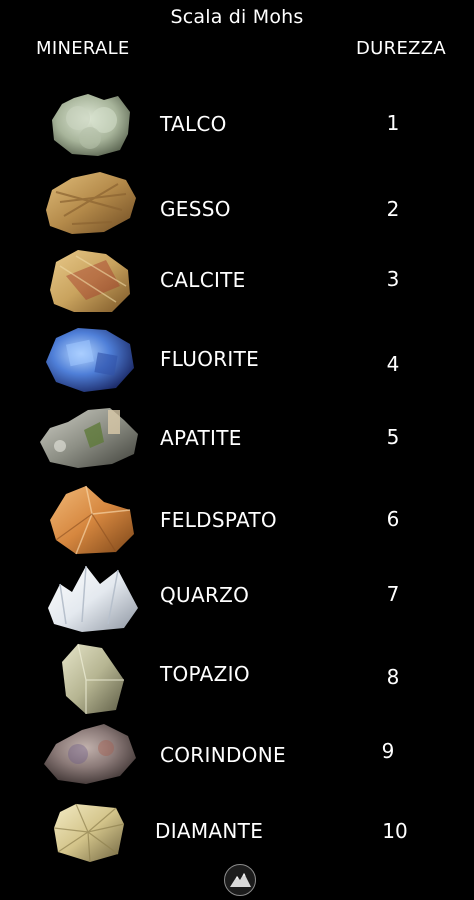  Describe the element at coordinates (91, 598) in the screenshot. I see `quartz-crystal-icon` at that location.